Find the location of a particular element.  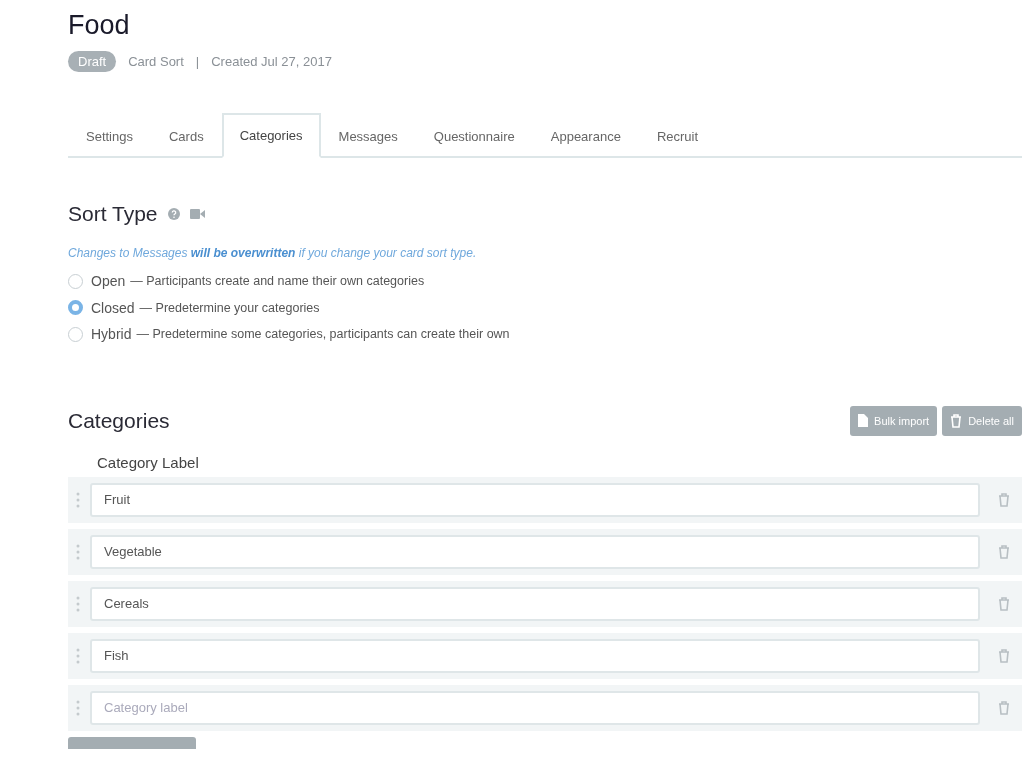

section-heading: Sort Type is located at coordinates (113, 214).